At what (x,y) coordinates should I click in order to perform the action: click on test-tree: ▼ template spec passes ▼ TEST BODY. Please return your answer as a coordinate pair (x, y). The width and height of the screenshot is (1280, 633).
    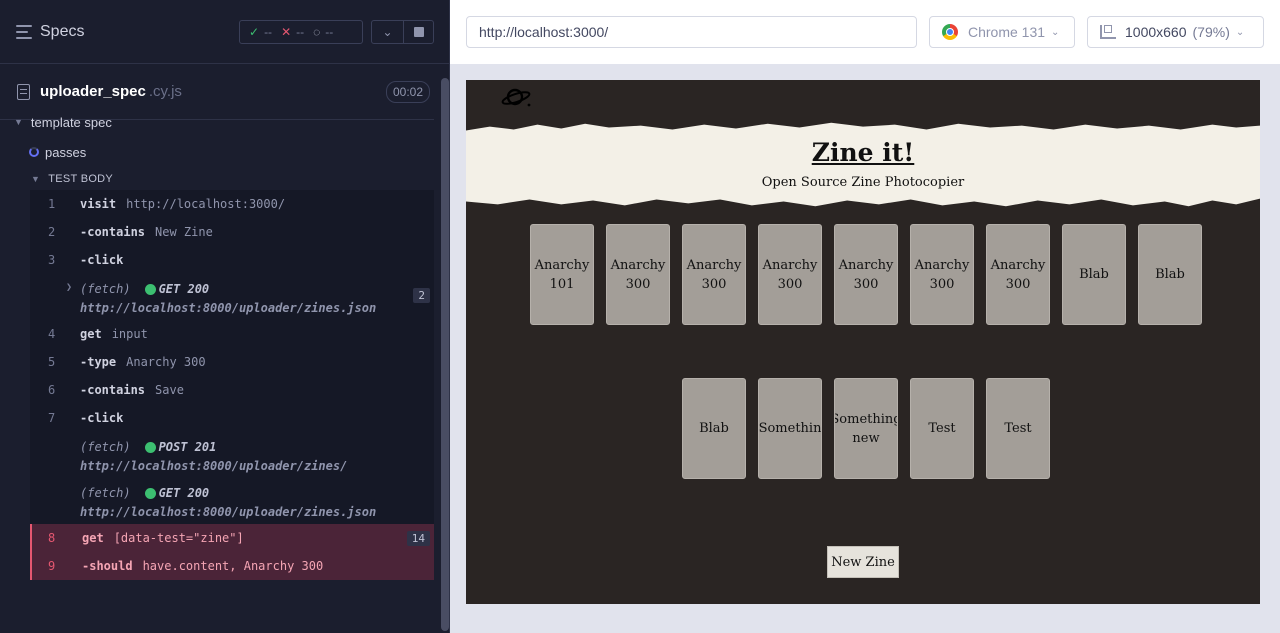
    Looking at the image, I should click on (217, 151).